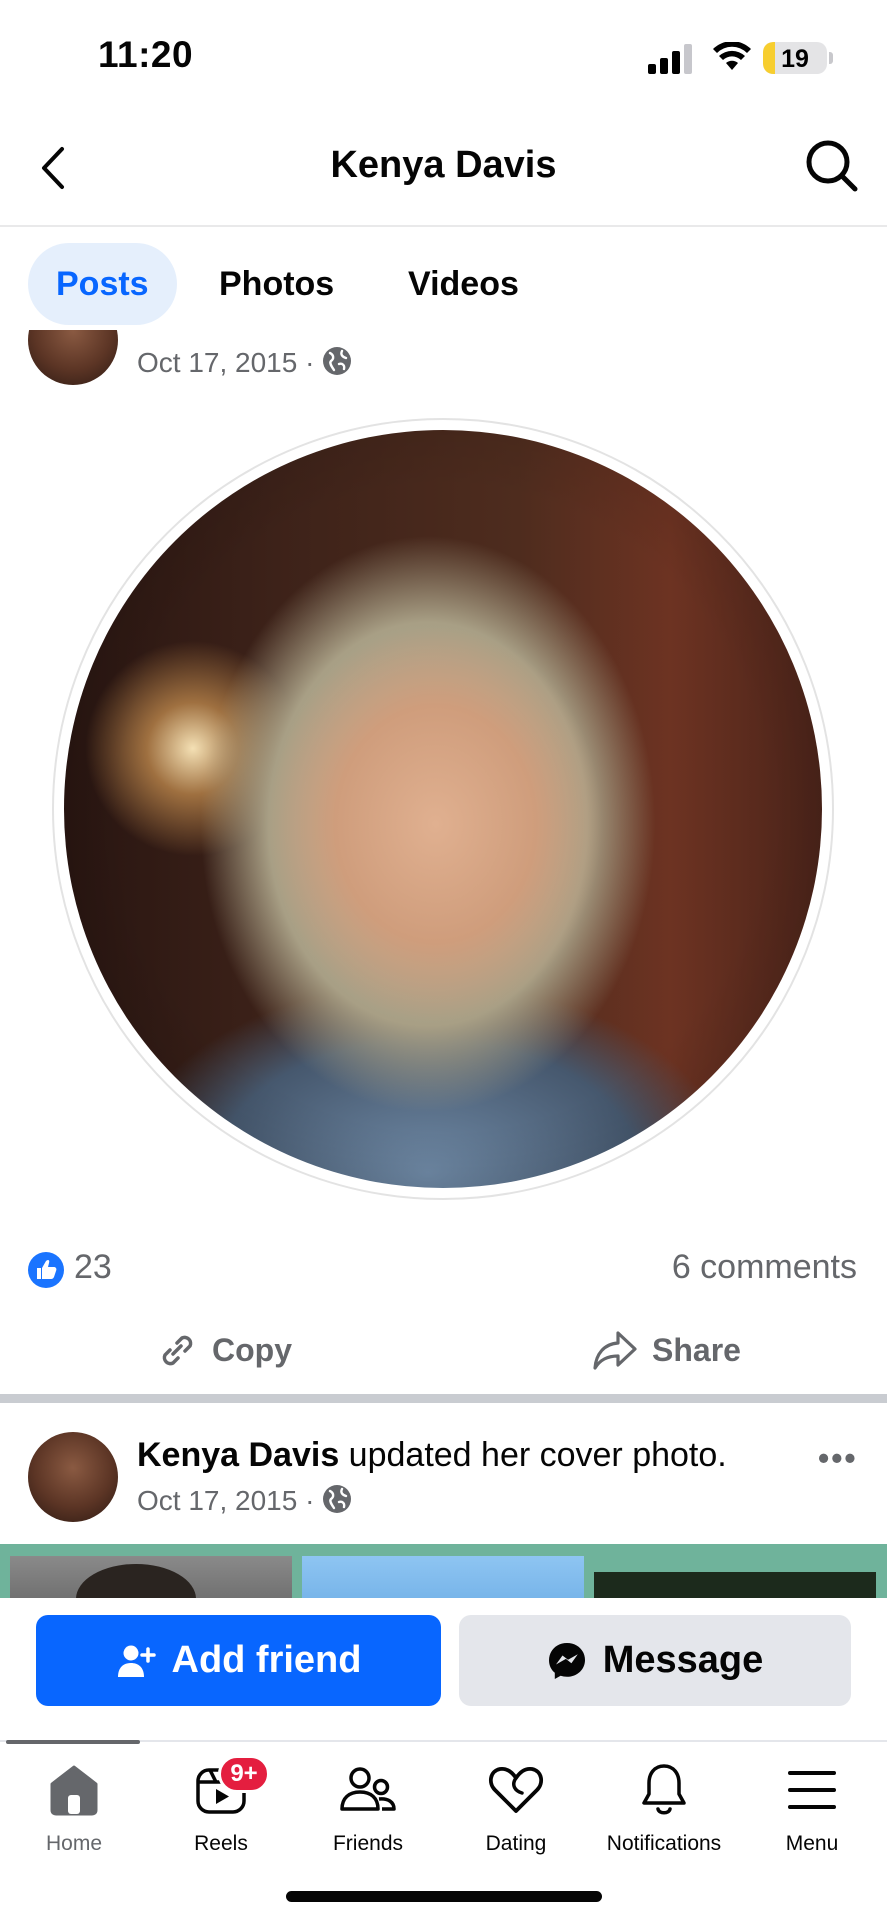 Image resolution: width=887 pixels, height=1920 pixels. I want to click on share-button: Share, so click(666, 1350).